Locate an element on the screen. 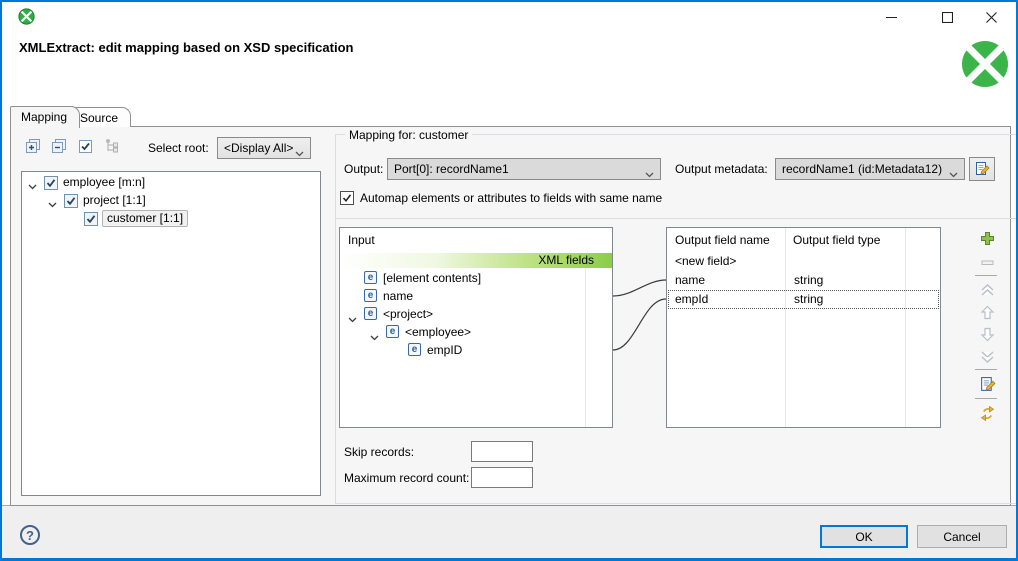 Image resolution: width=1018 pixels, height=561 pixels. add-field-button is located at coordinates (987, 238).